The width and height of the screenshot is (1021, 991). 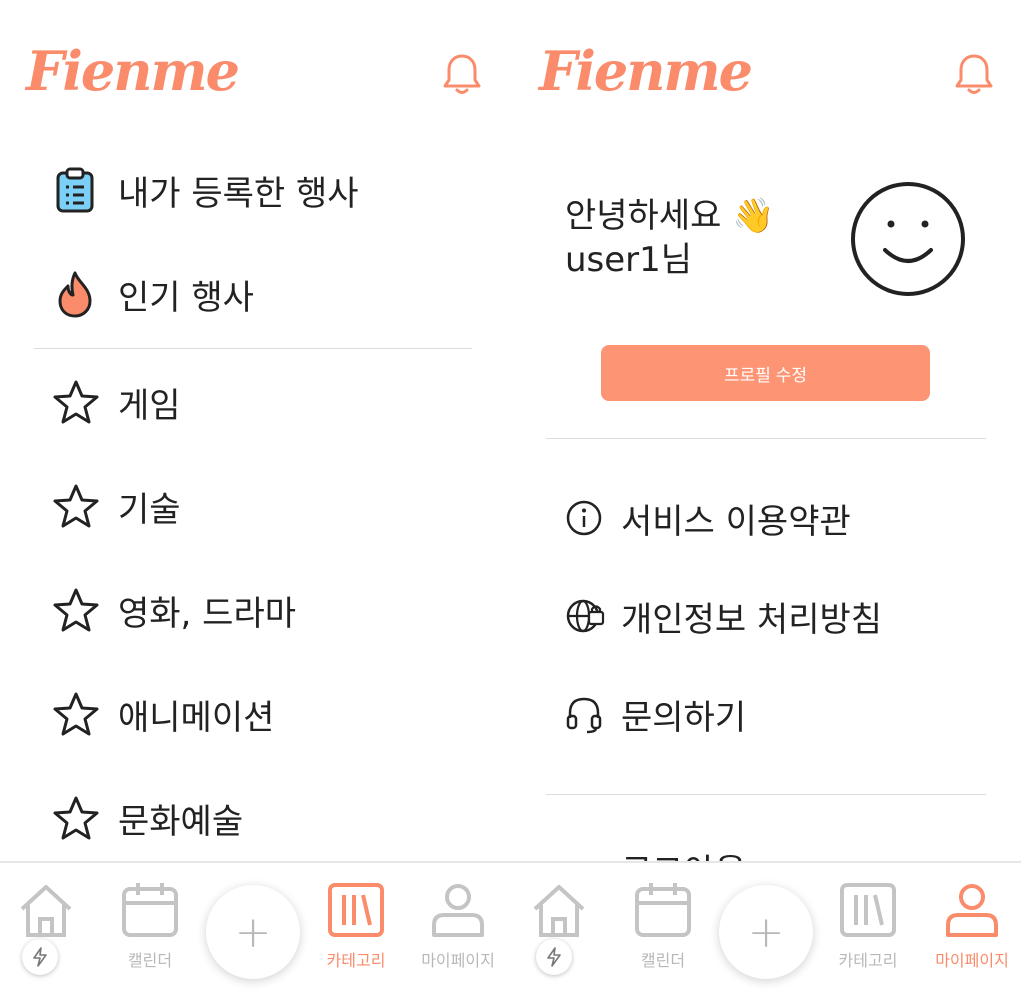 I want to click on menu-privacy-policy: 개인정보 처리방침, so click(x=766, y=616).